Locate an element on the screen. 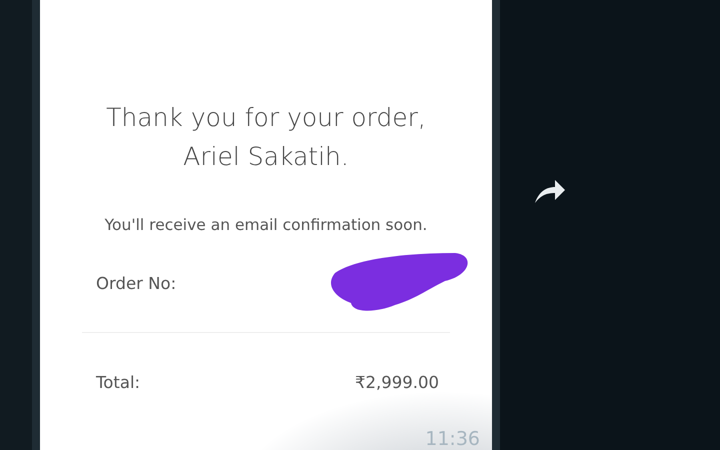 The width and height of the screenshot is (720, 450). message-time: 11:36 is located at coordinates (452, 439).